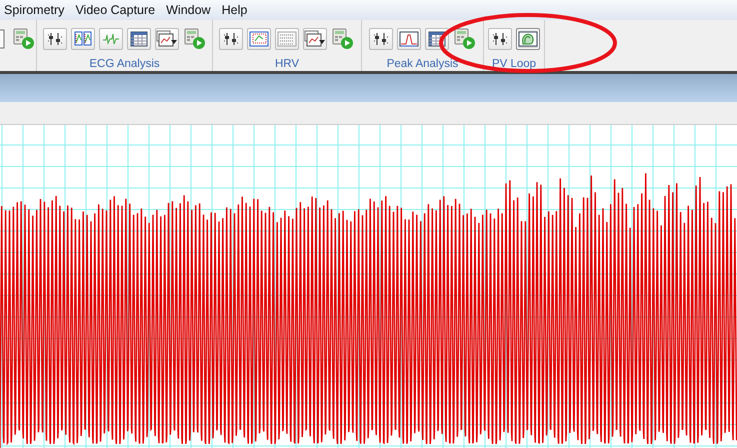 This screenshot has height=448, width=737. I want to click on list-icon, so click(287, 39).